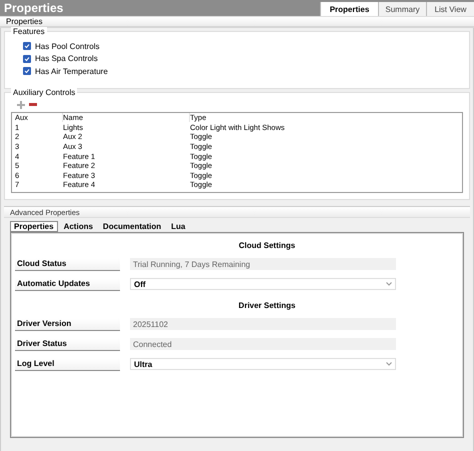 The height and width of the screenshot is (451, 474). I want to click on property-label: Driver Status, so click(67, 344).